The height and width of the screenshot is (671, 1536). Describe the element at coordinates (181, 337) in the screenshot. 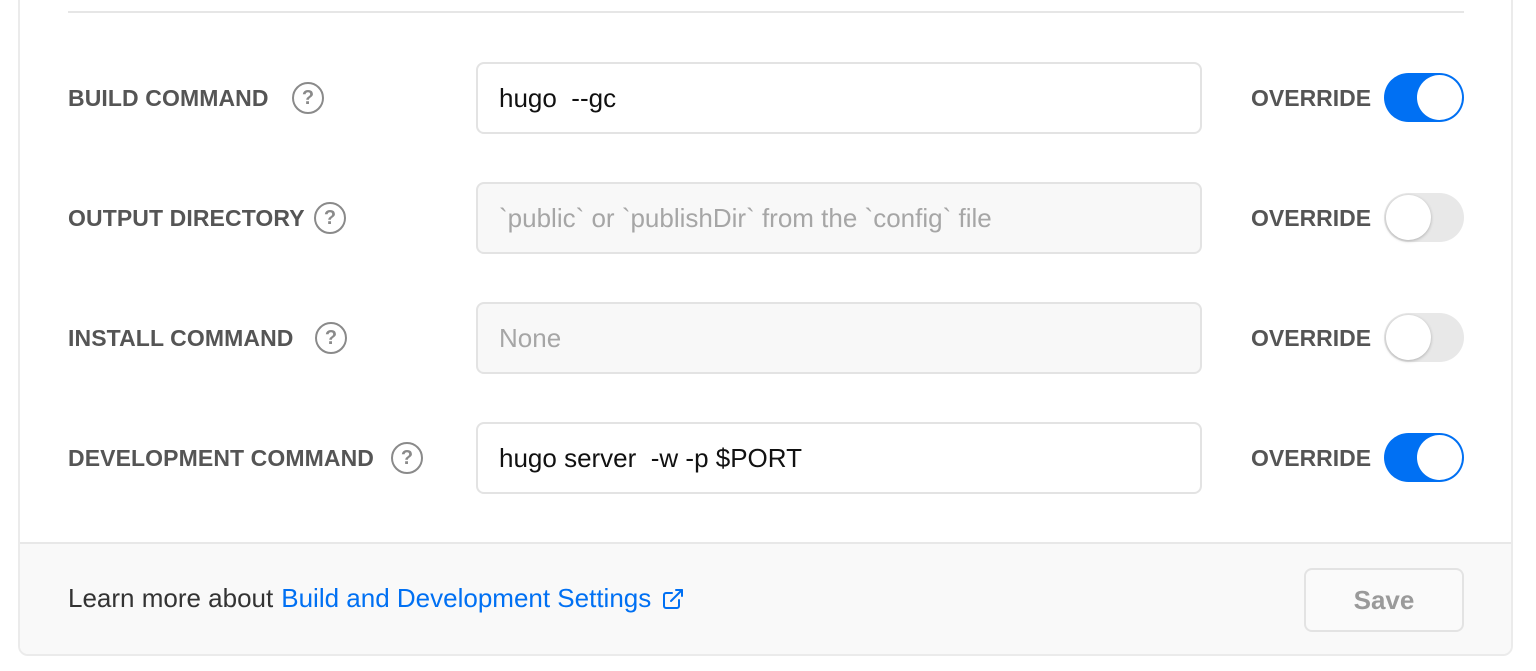

I see `install-command-label: INSTALL COMMAND` at that location.